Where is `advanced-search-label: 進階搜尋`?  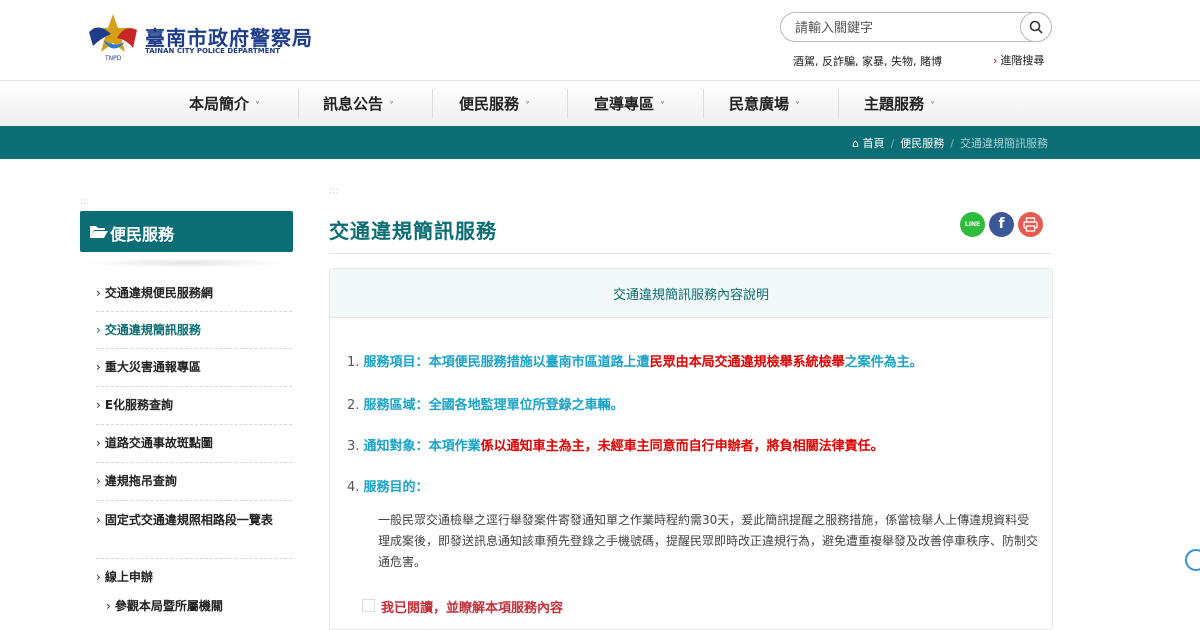 advanced-search-label: 進階搜尋 is located at coordinates (1022, 60).